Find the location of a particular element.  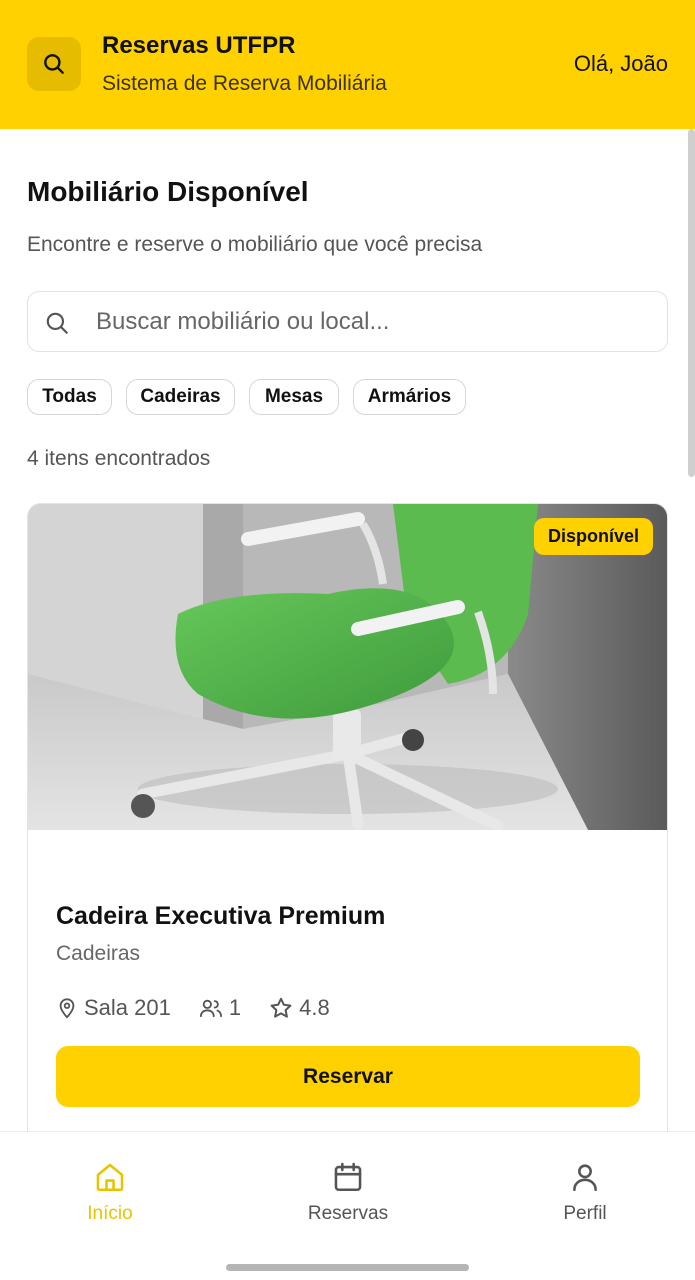

search-input is located at coordinates (376, 321).